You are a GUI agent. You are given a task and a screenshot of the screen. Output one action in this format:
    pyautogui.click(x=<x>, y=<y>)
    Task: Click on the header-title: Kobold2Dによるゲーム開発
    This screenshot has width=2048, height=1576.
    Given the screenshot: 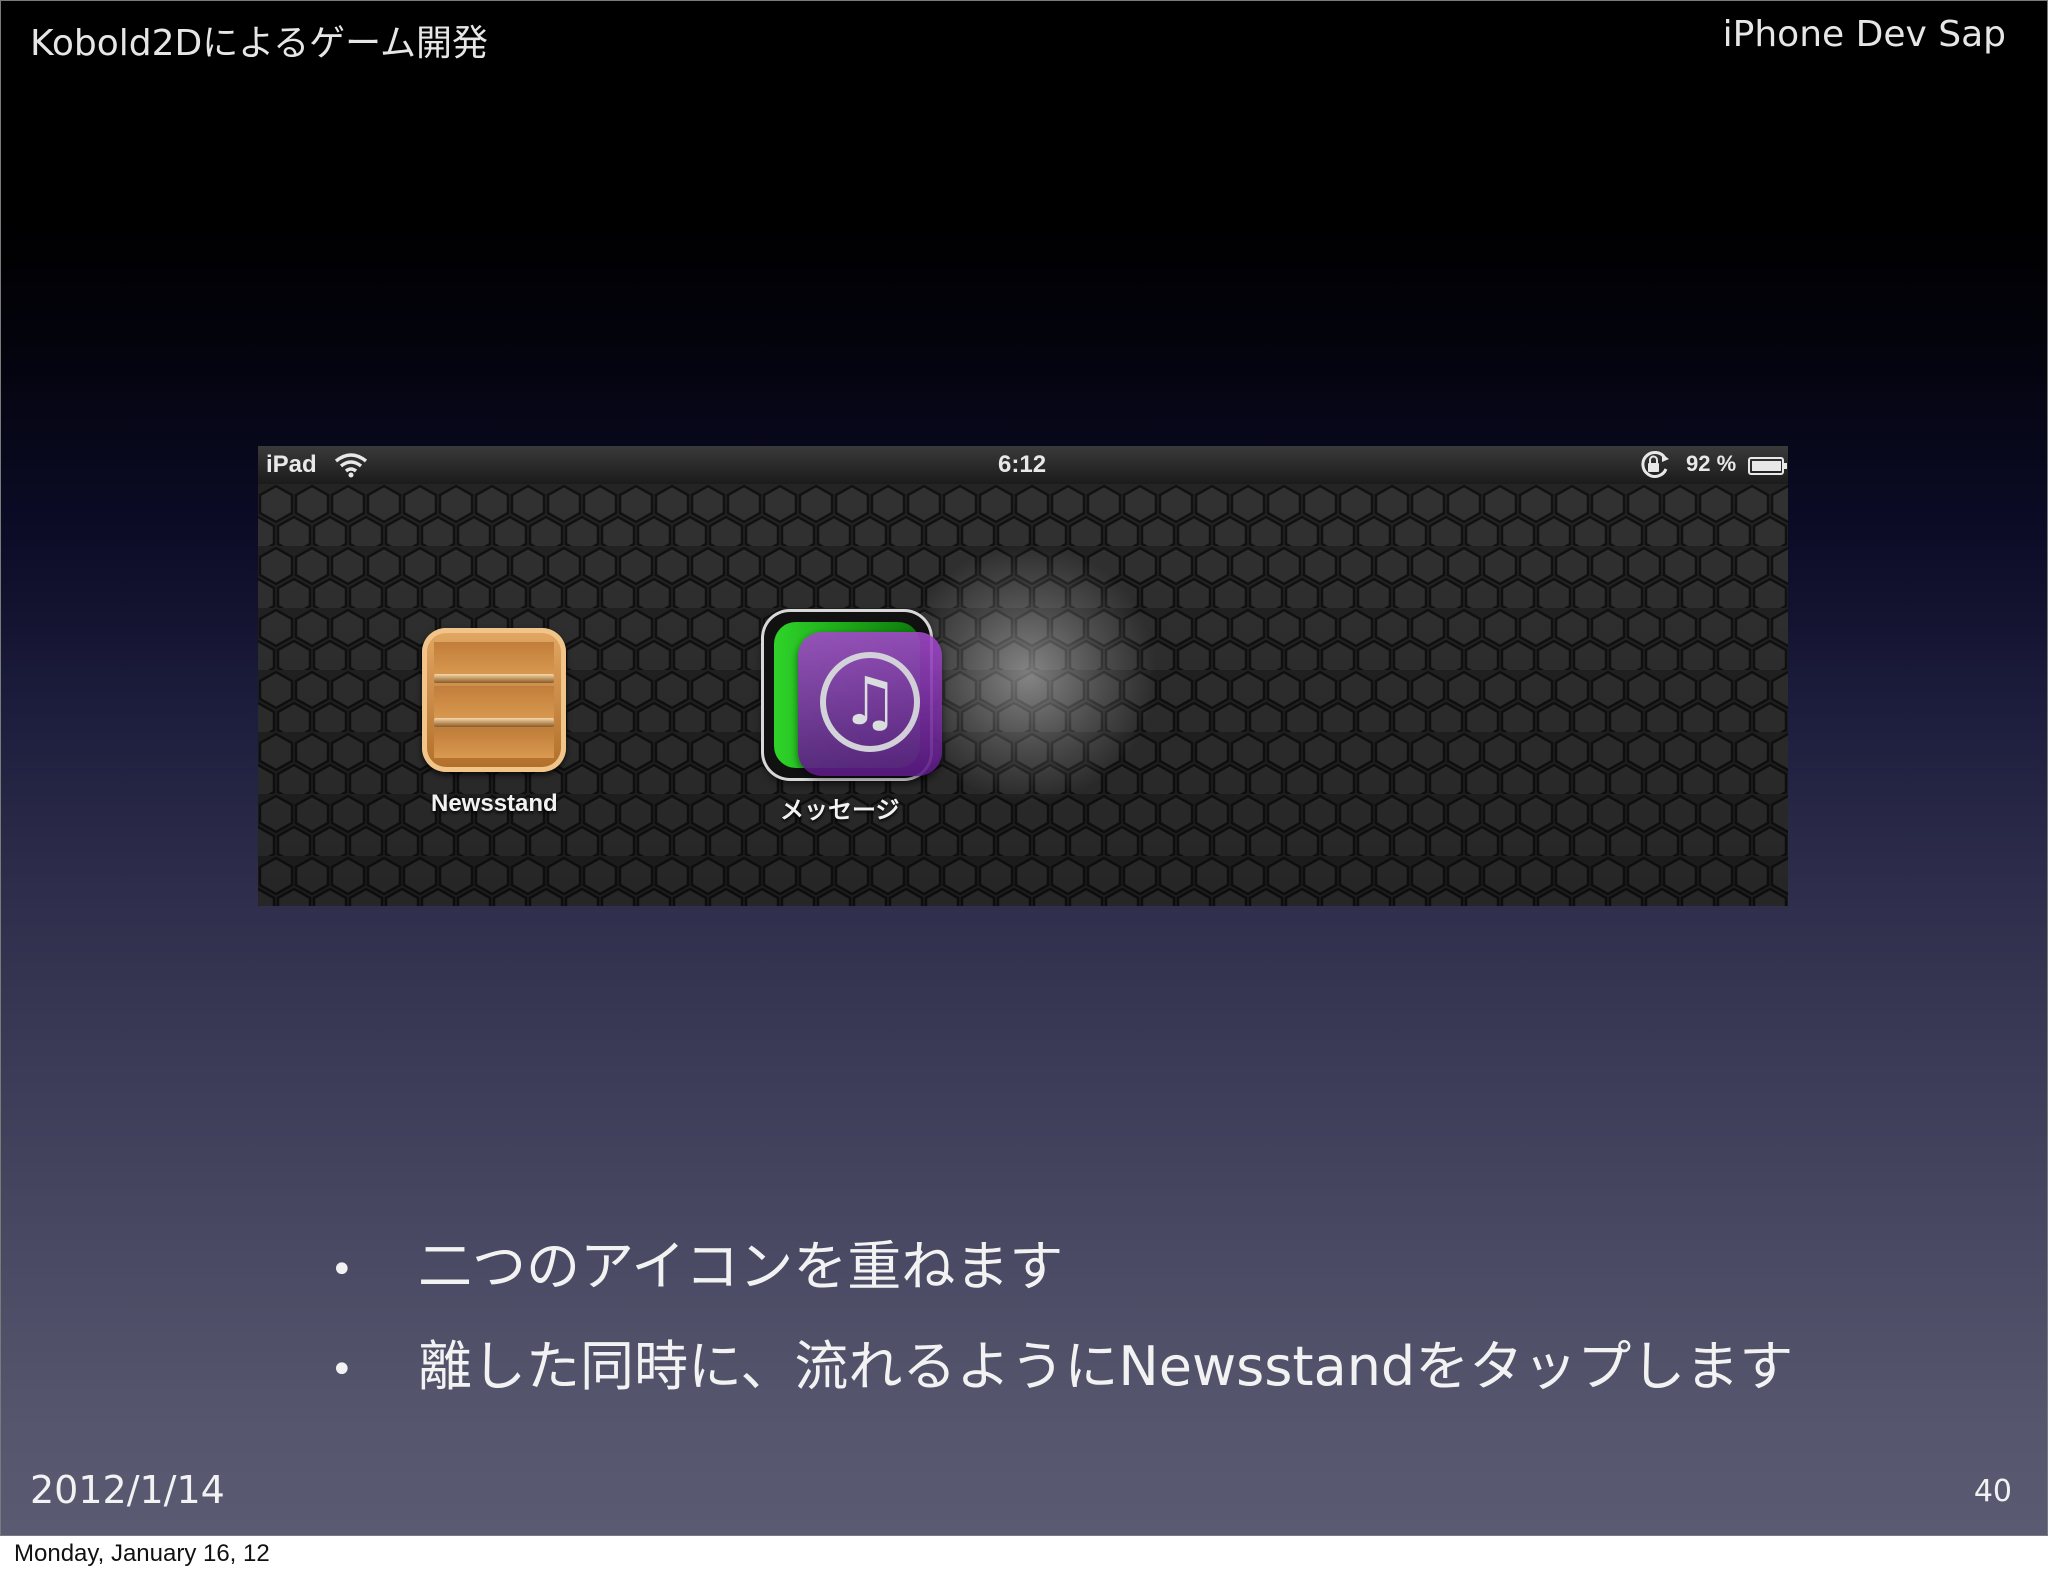 What is the action you would take?
    pyautogui.click(x=259, y=43)
    